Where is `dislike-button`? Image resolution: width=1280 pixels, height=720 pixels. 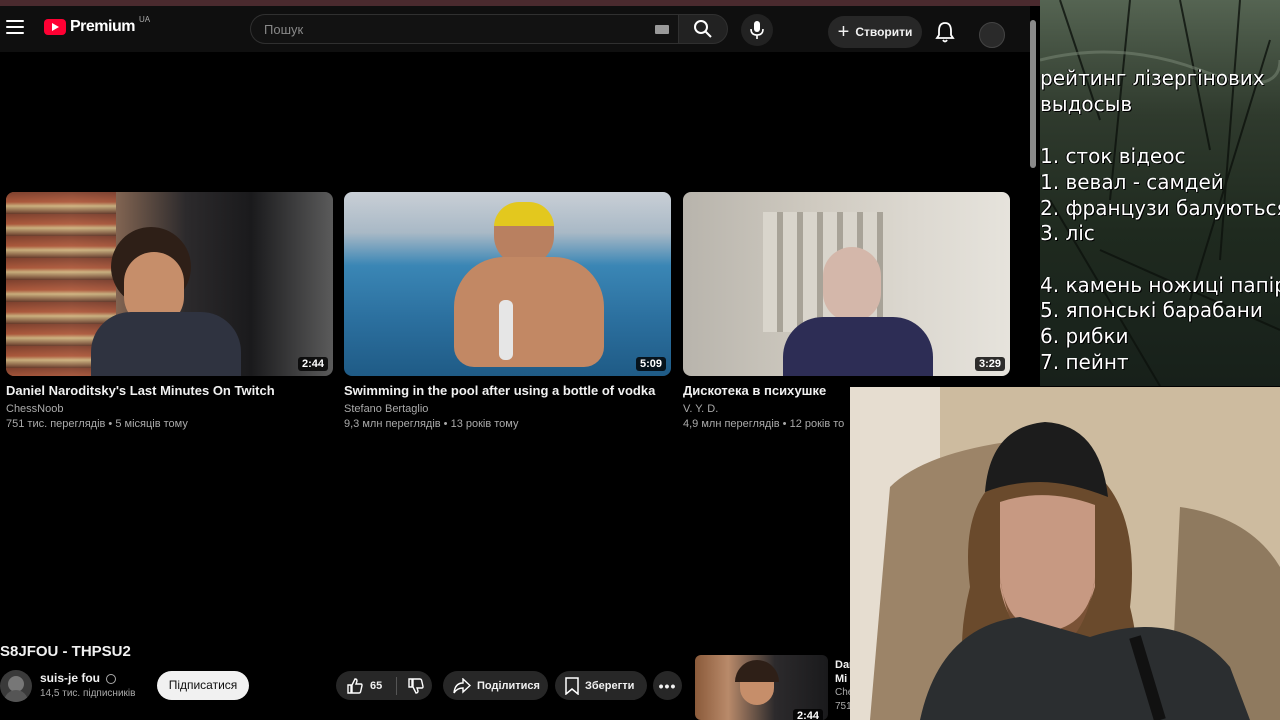 dislike-button is located at coordinates (411, 686).